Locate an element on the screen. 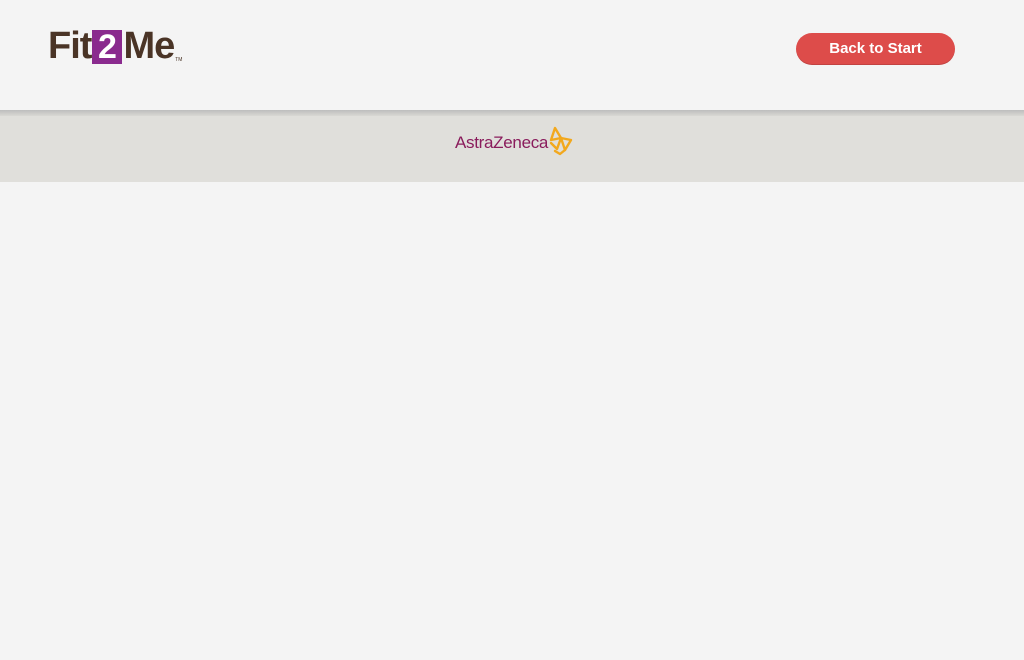 This screenshot has height=660, width=1024. astrazeneca-symbol-icon is located at coordinates (561, 141).